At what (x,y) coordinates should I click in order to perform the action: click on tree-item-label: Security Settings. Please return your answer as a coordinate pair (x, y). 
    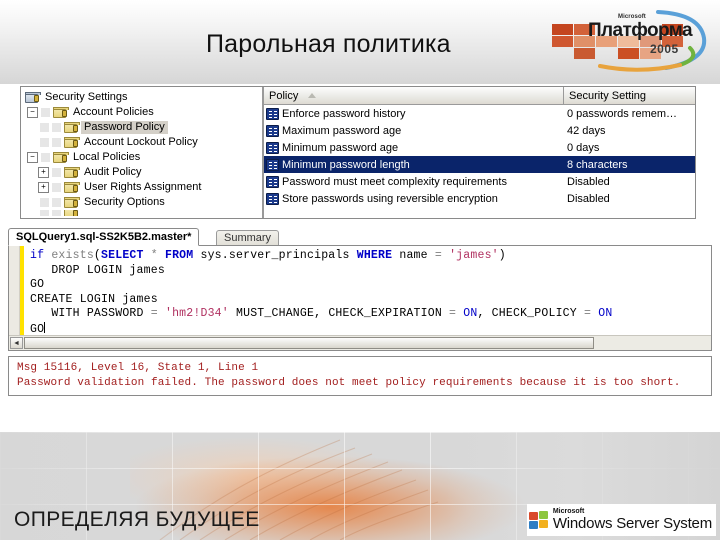
    Looking at the image, I should click on (86, 97).